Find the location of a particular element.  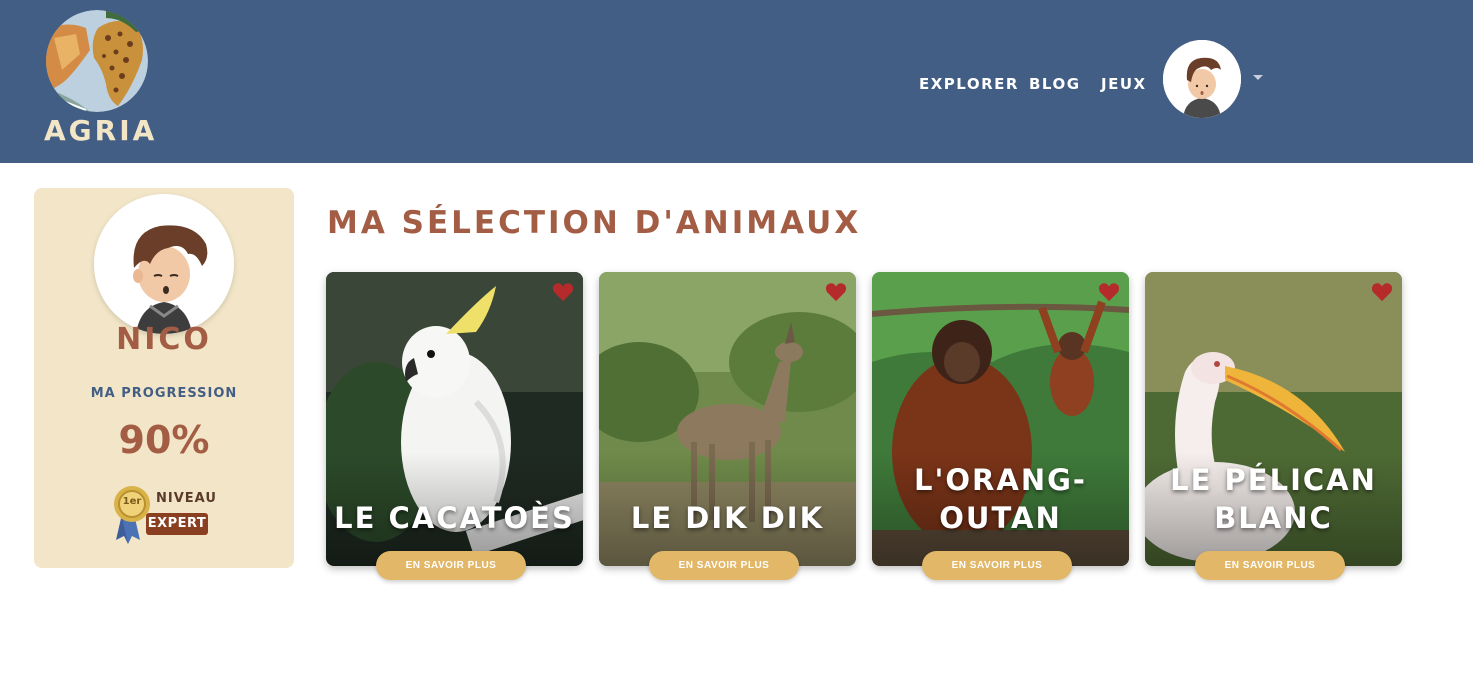

animal-card: LE CACATOÈS is located at coordinates (454, 419).